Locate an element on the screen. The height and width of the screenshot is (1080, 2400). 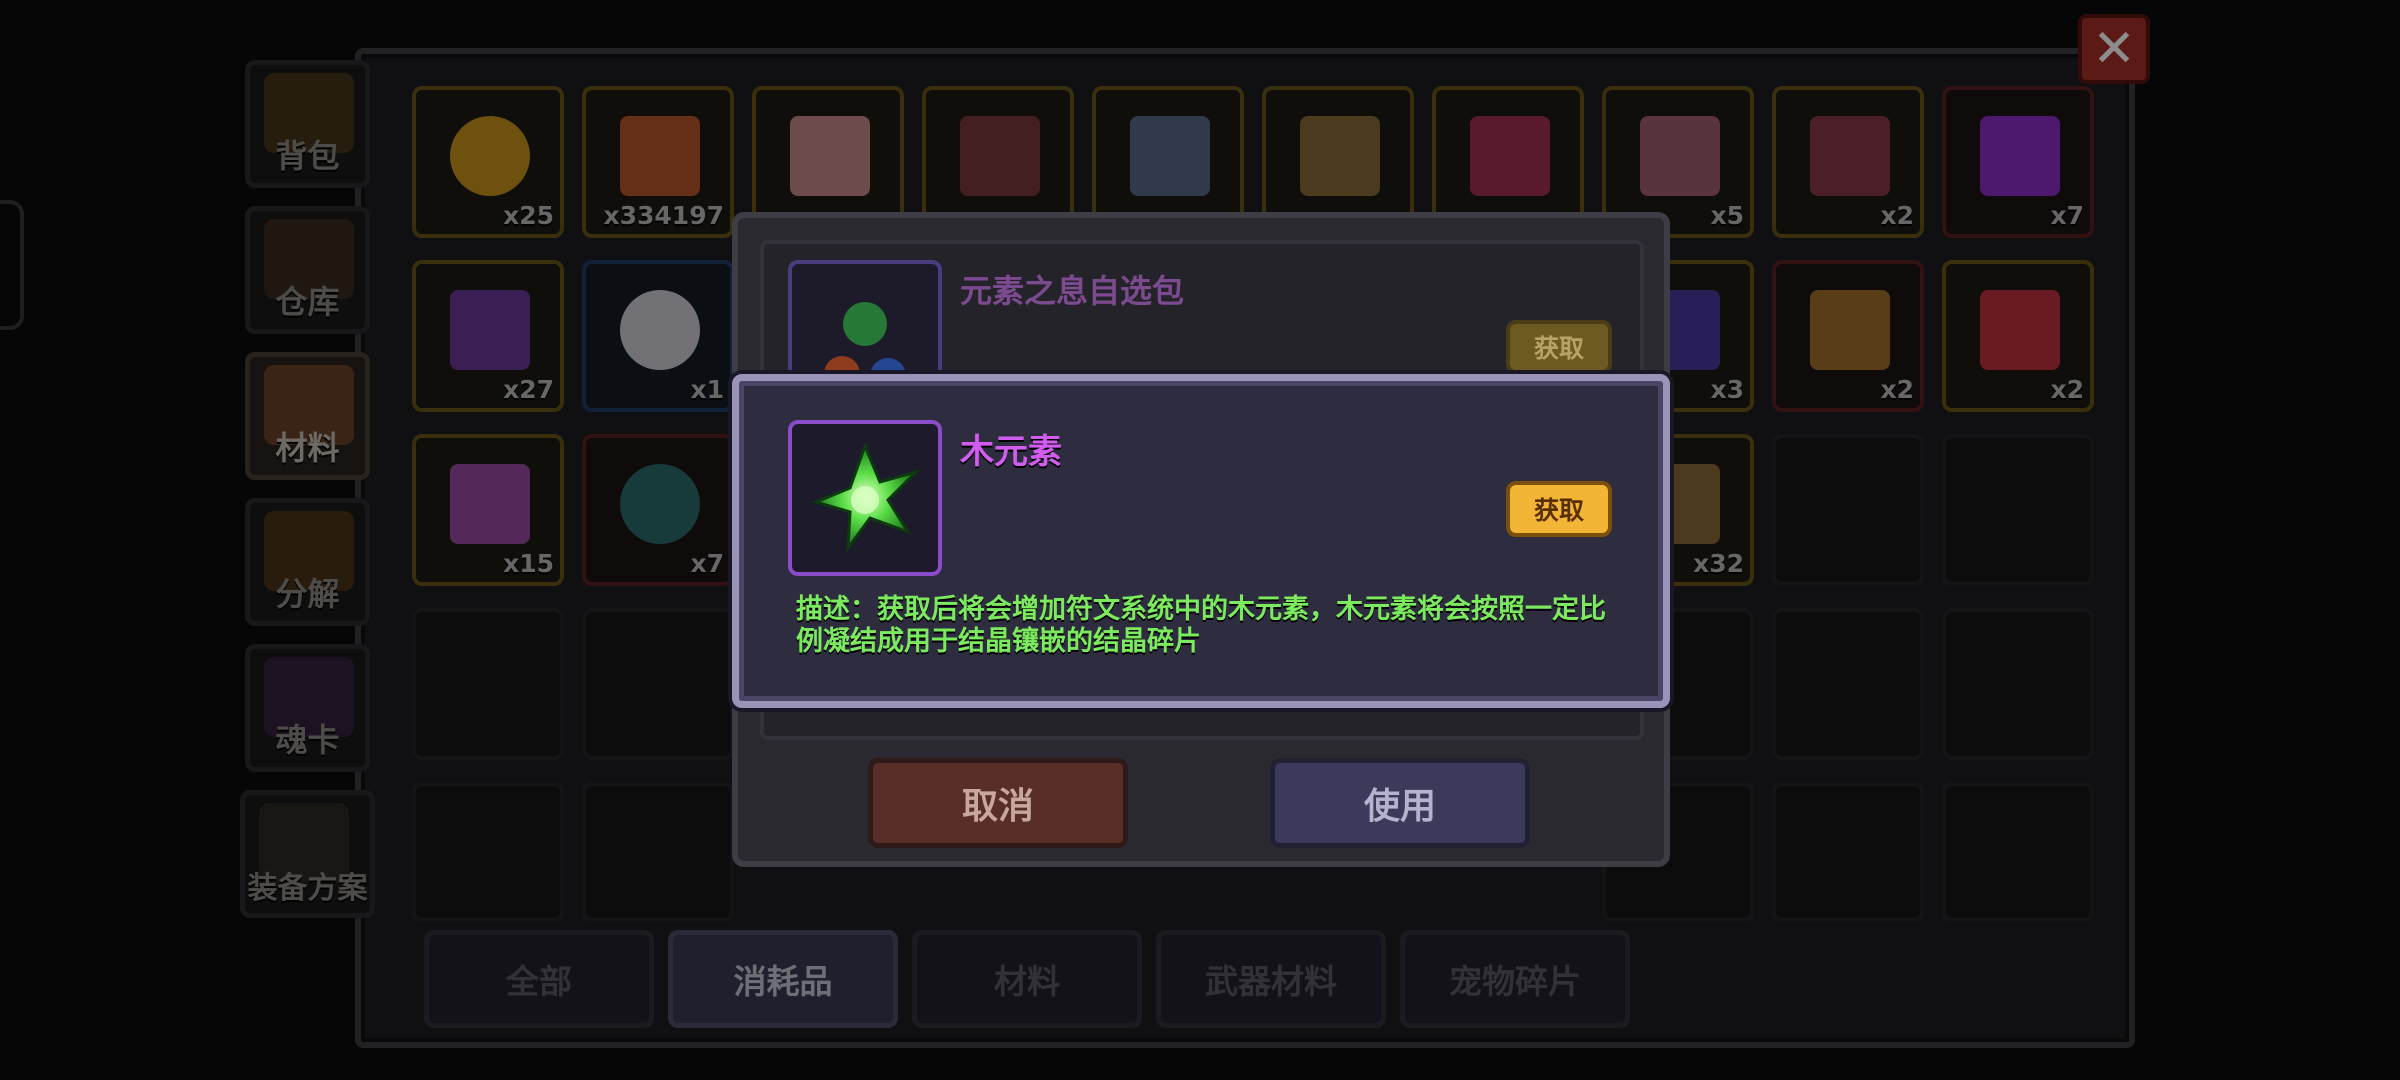
item-icon-frame is located at coordinates (865, 498).